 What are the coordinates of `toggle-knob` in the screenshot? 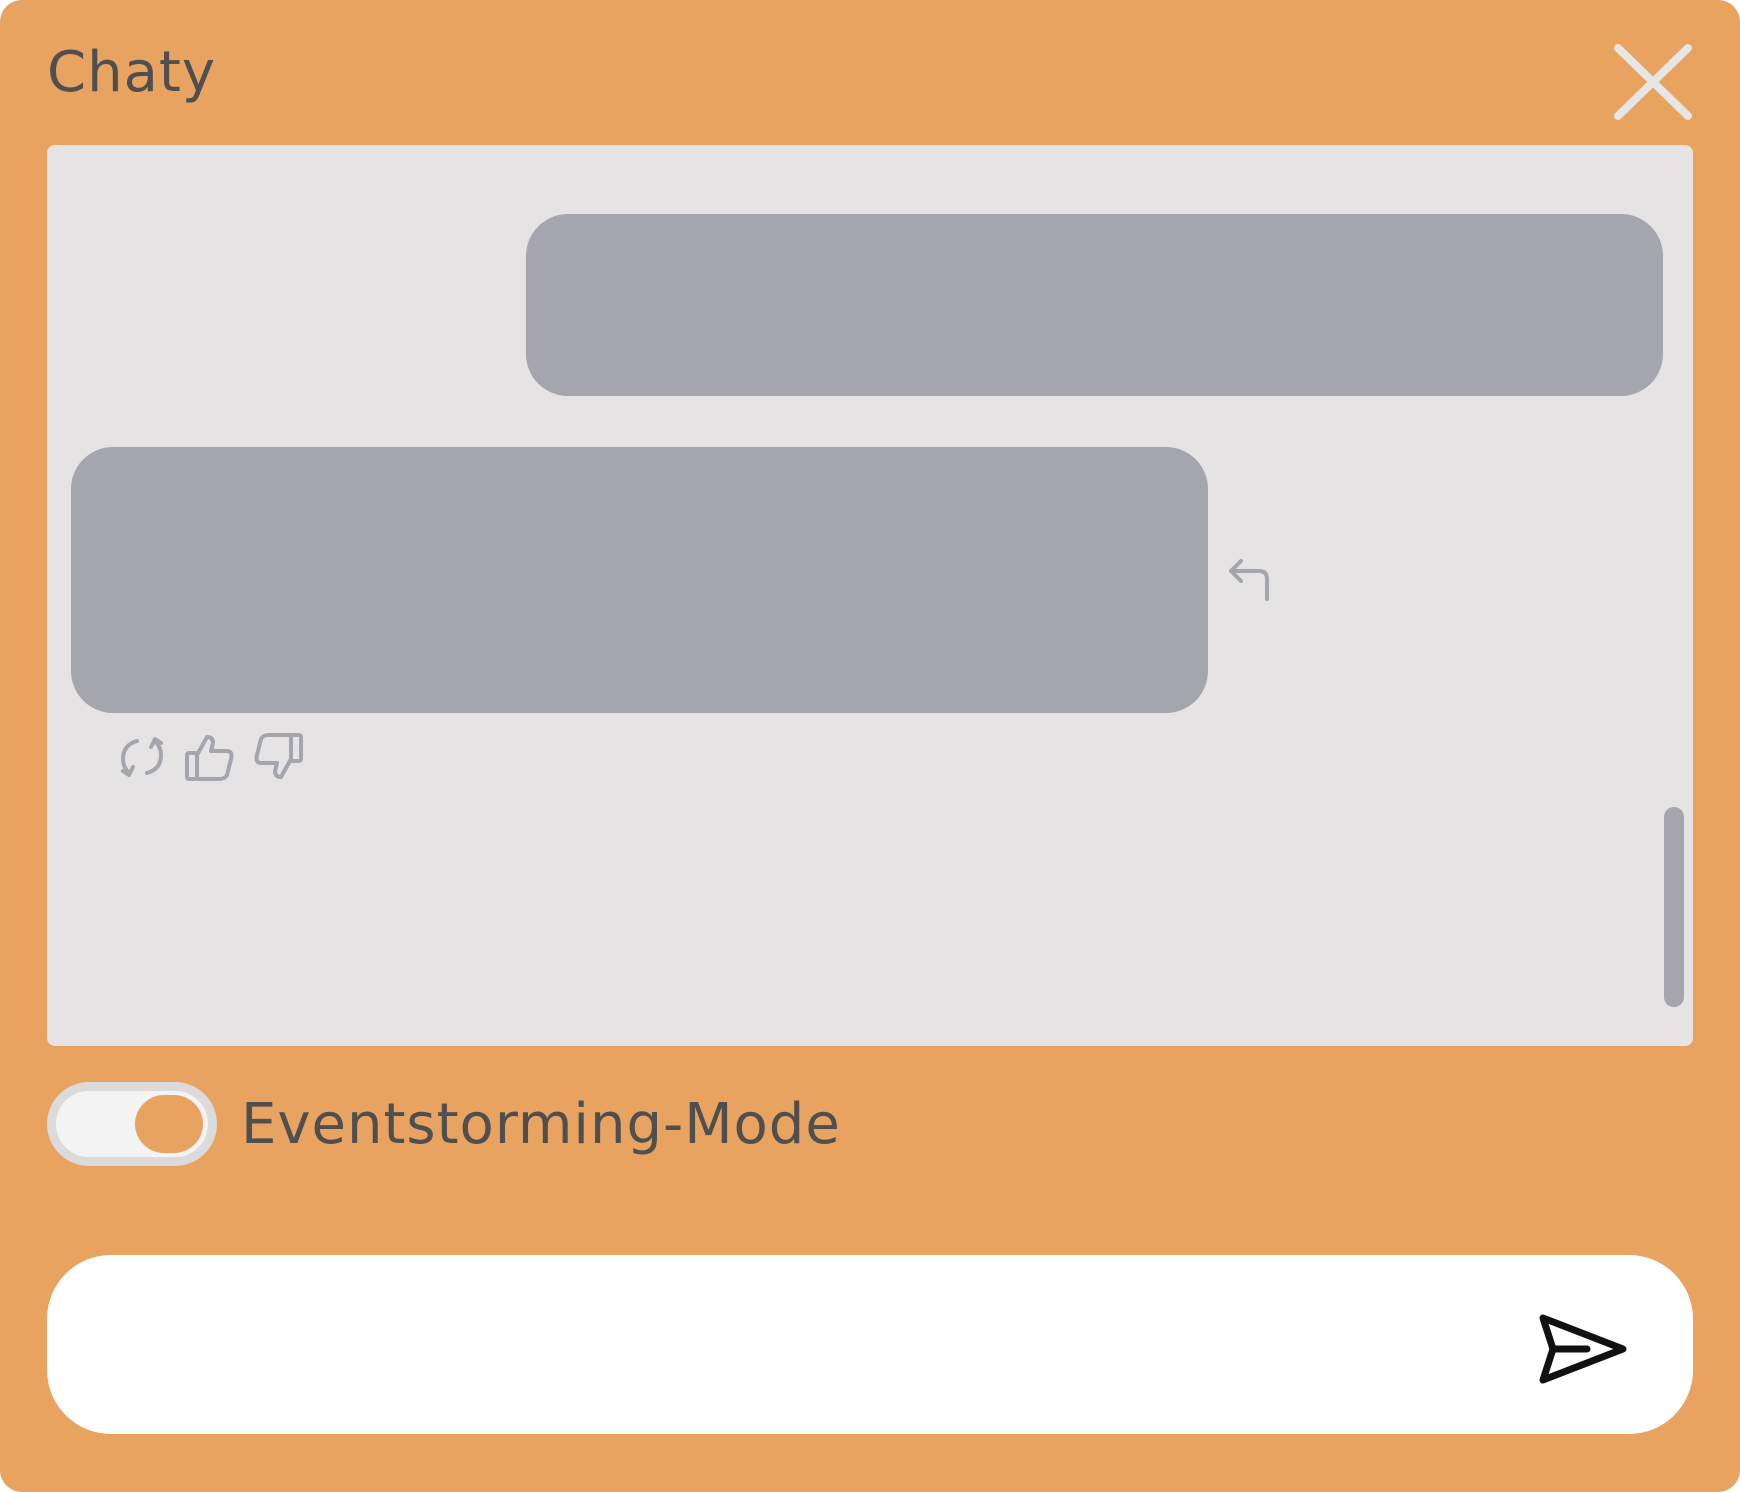 It's located at (169, 1124).